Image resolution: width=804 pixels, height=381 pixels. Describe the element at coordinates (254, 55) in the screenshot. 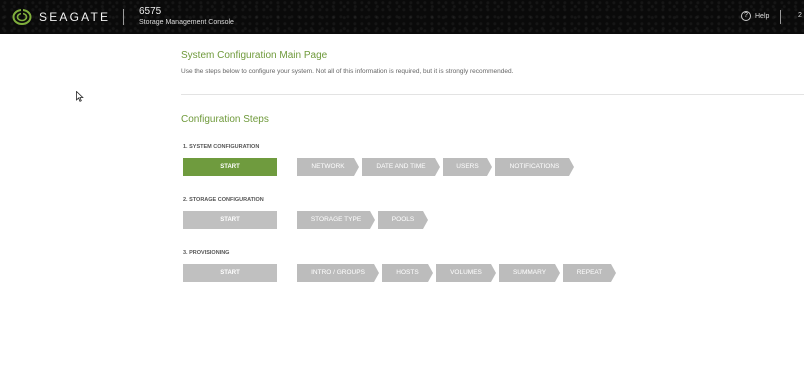

I see `page-title: System Configuration Main Page` at that location.